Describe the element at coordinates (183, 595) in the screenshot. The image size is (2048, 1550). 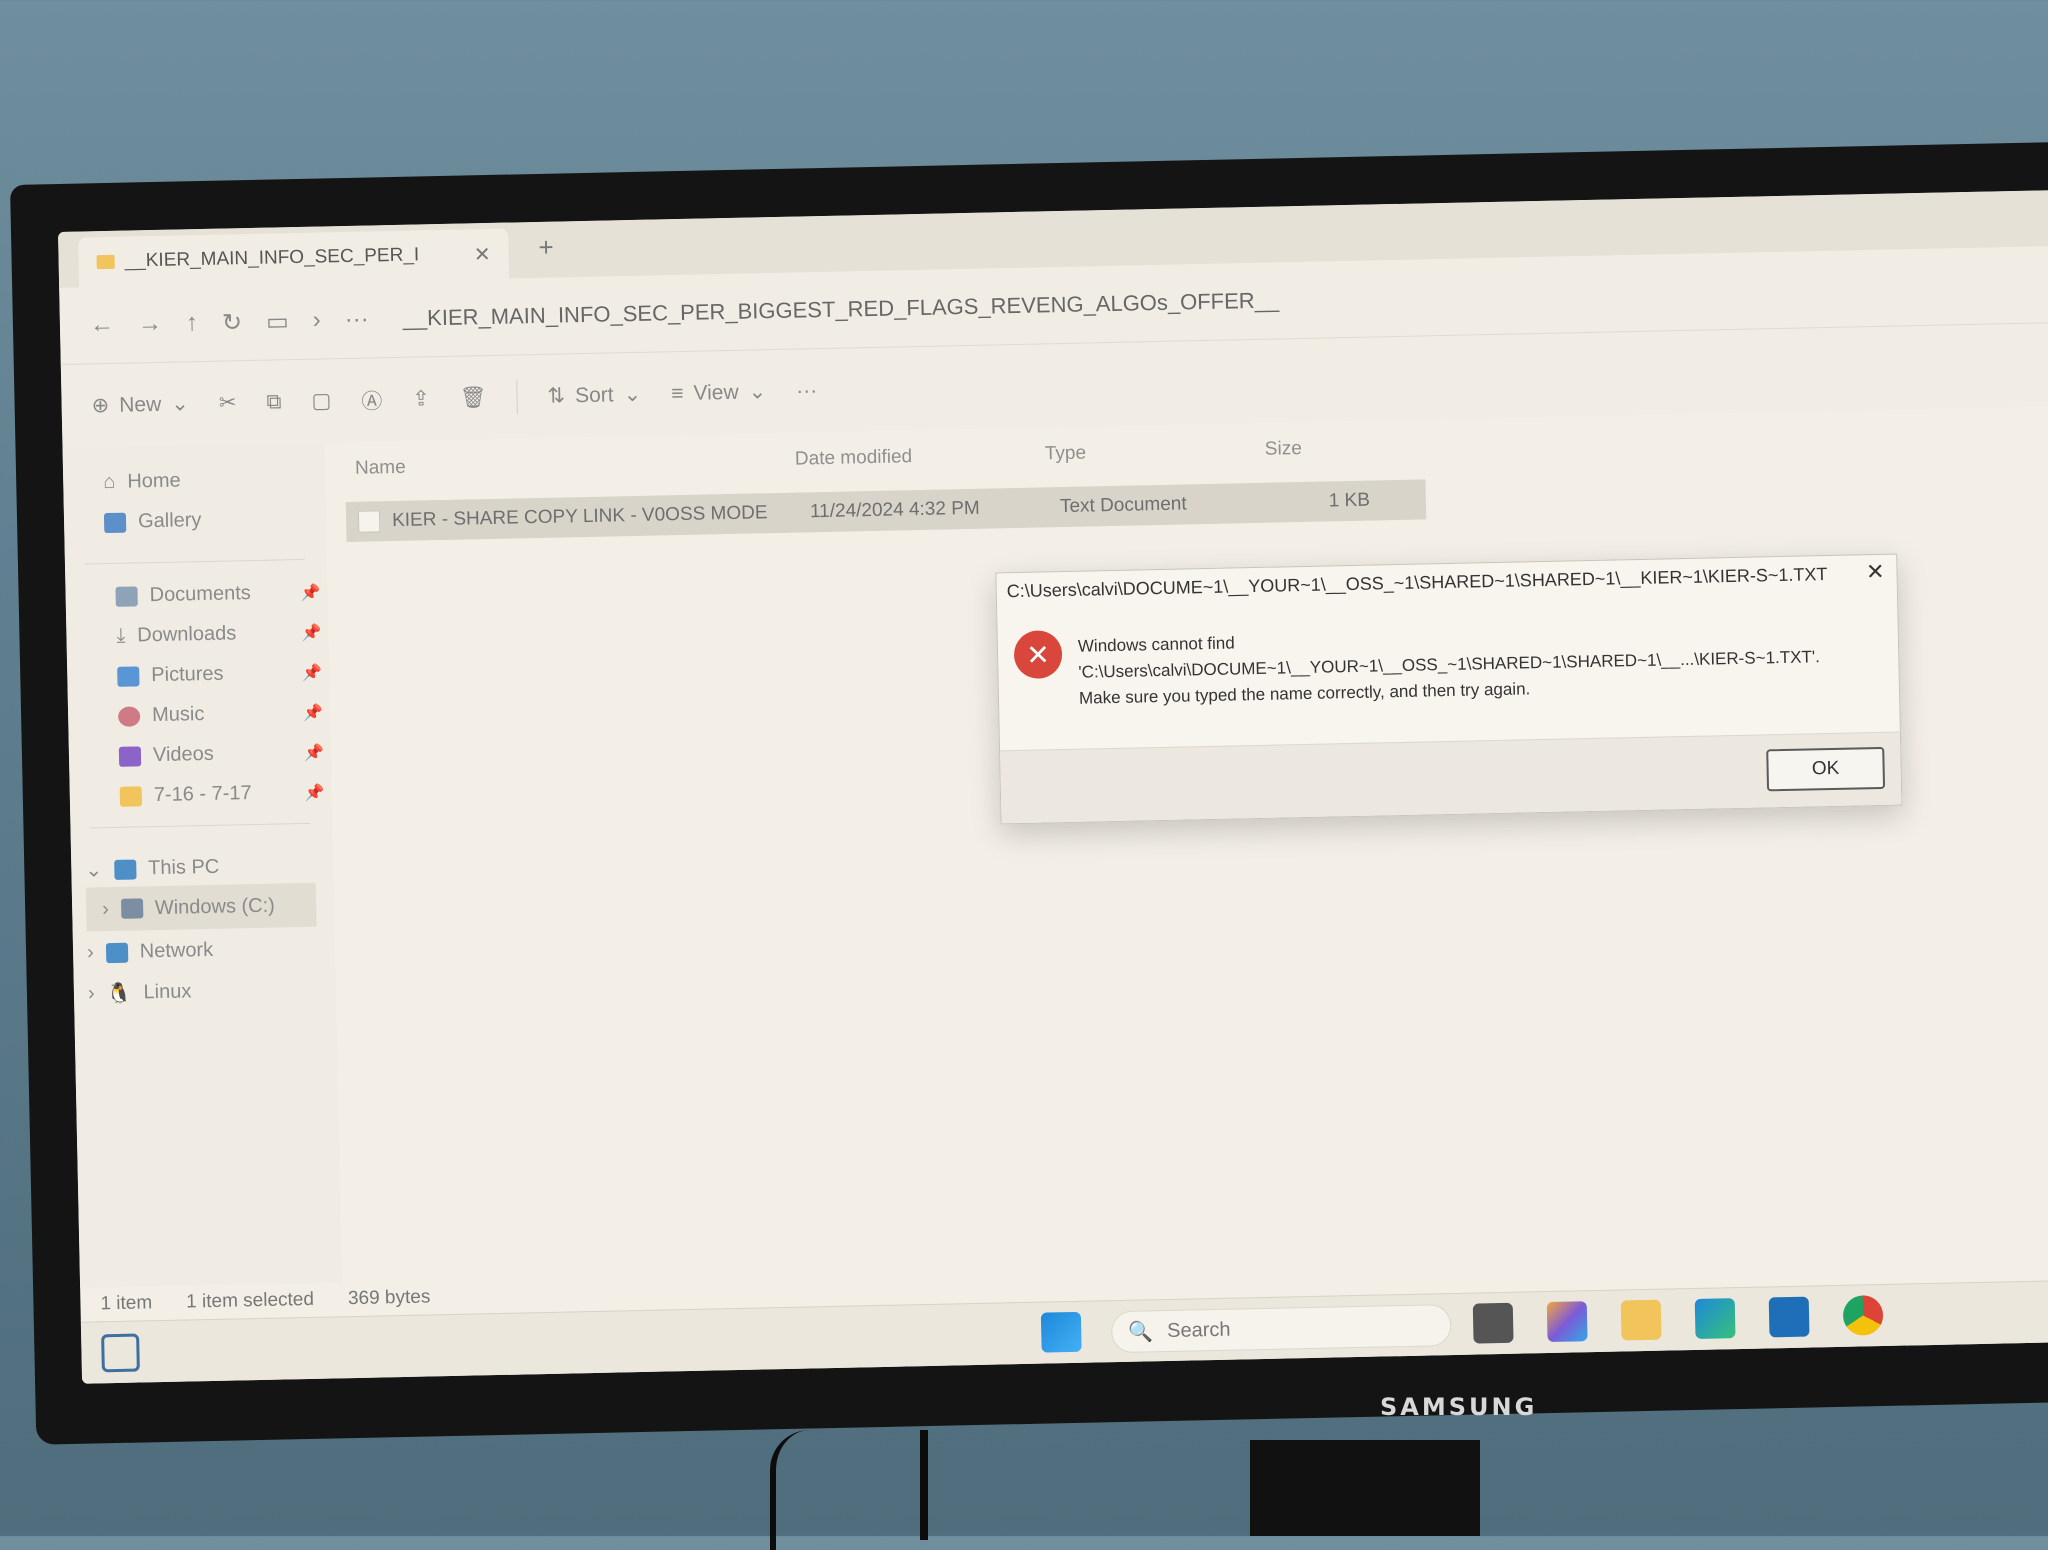
I see `sidebar-item-documents: Documents` at that location.